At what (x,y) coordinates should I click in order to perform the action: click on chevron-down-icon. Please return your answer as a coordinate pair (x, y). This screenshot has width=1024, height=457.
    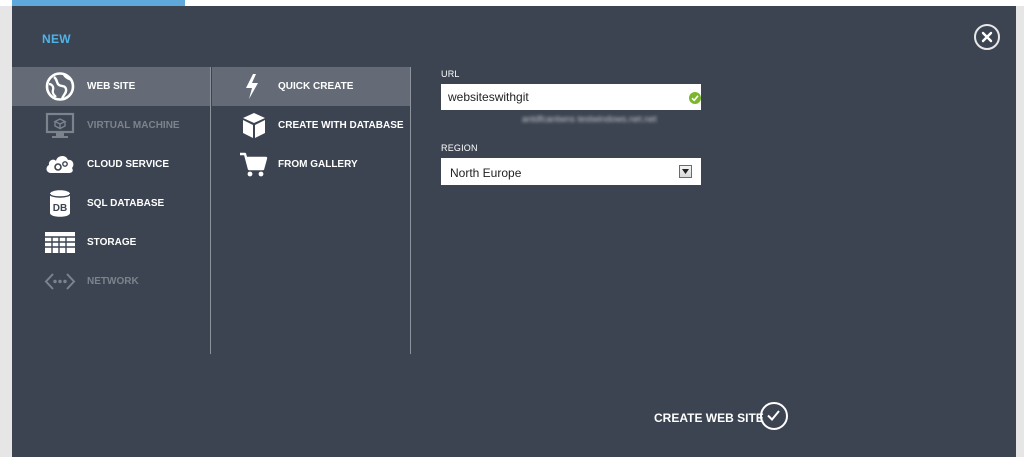
    Looking at the image, I should click on (685, 171).